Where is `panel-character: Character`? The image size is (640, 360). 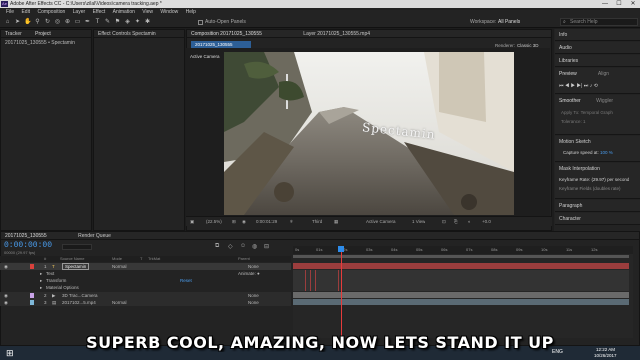 panel-character: Character is located at coordinates (597, 219).